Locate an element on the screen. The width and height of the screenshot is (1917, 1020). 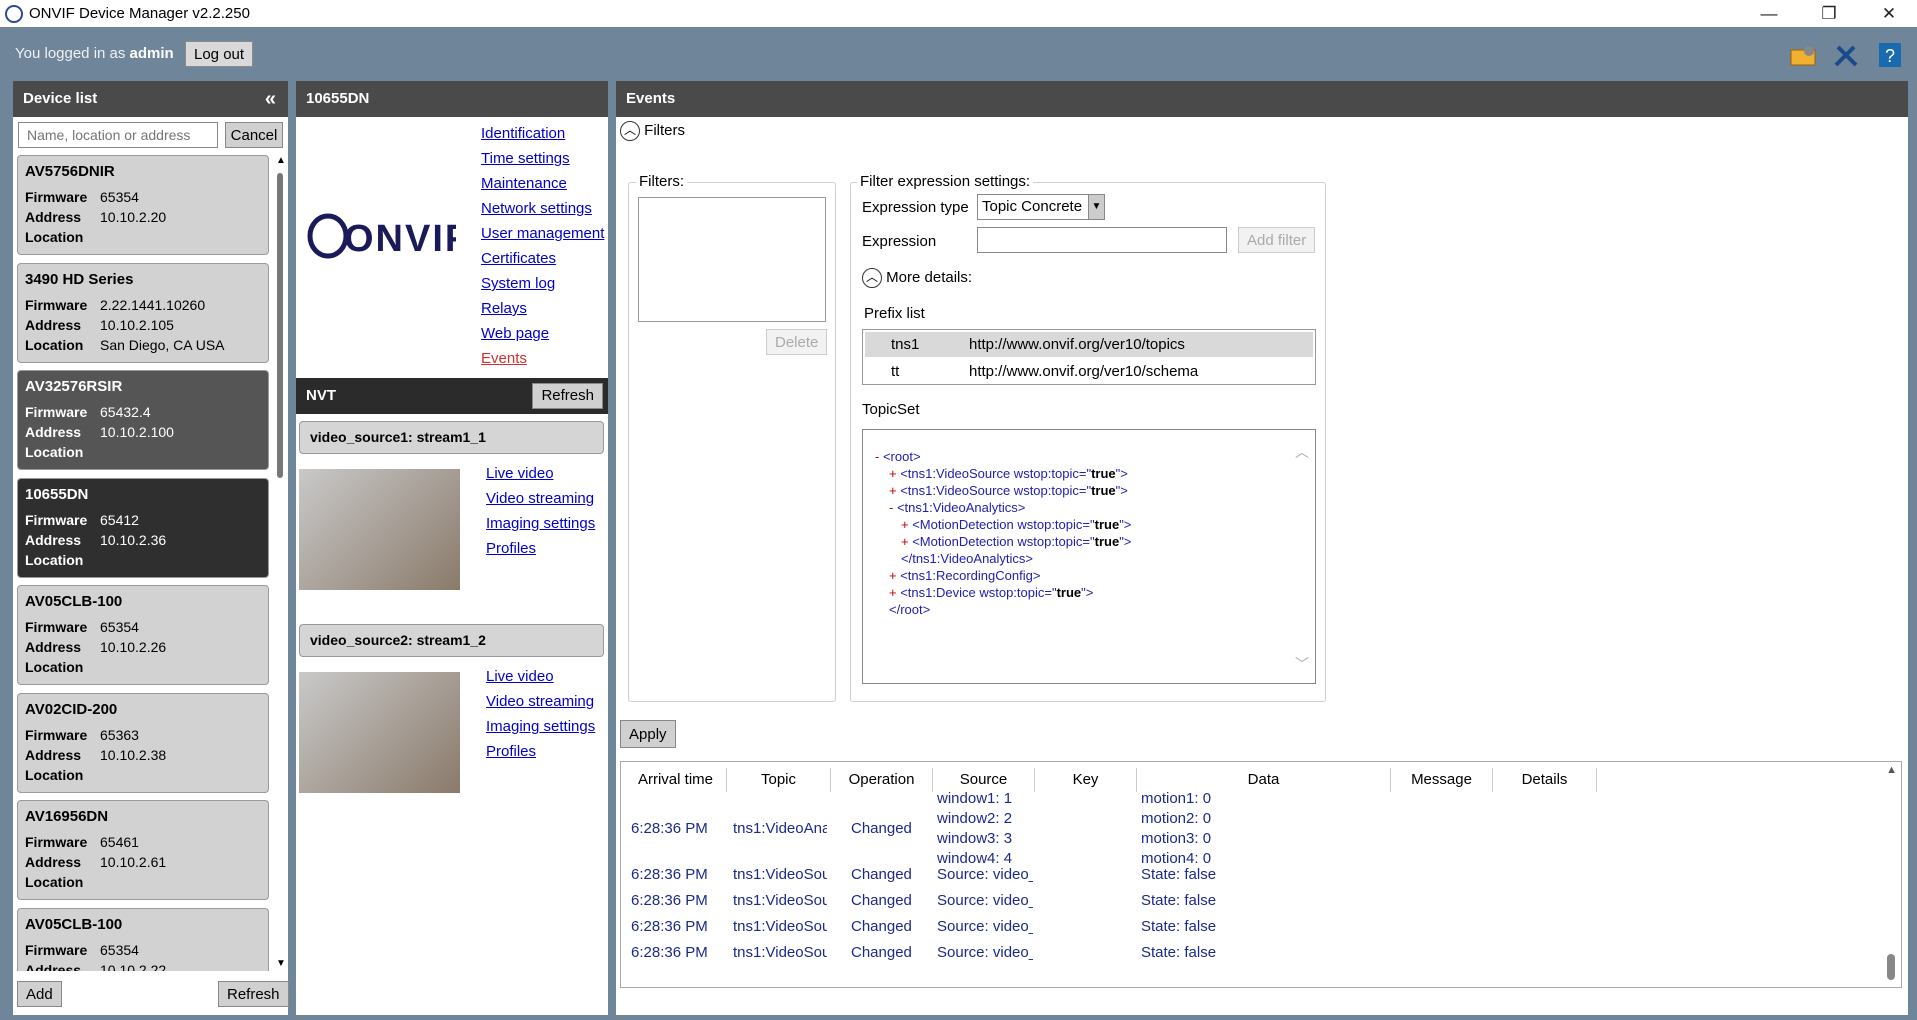
expression-type-value: Topic Concrete is located at coordinates (1032, 206).